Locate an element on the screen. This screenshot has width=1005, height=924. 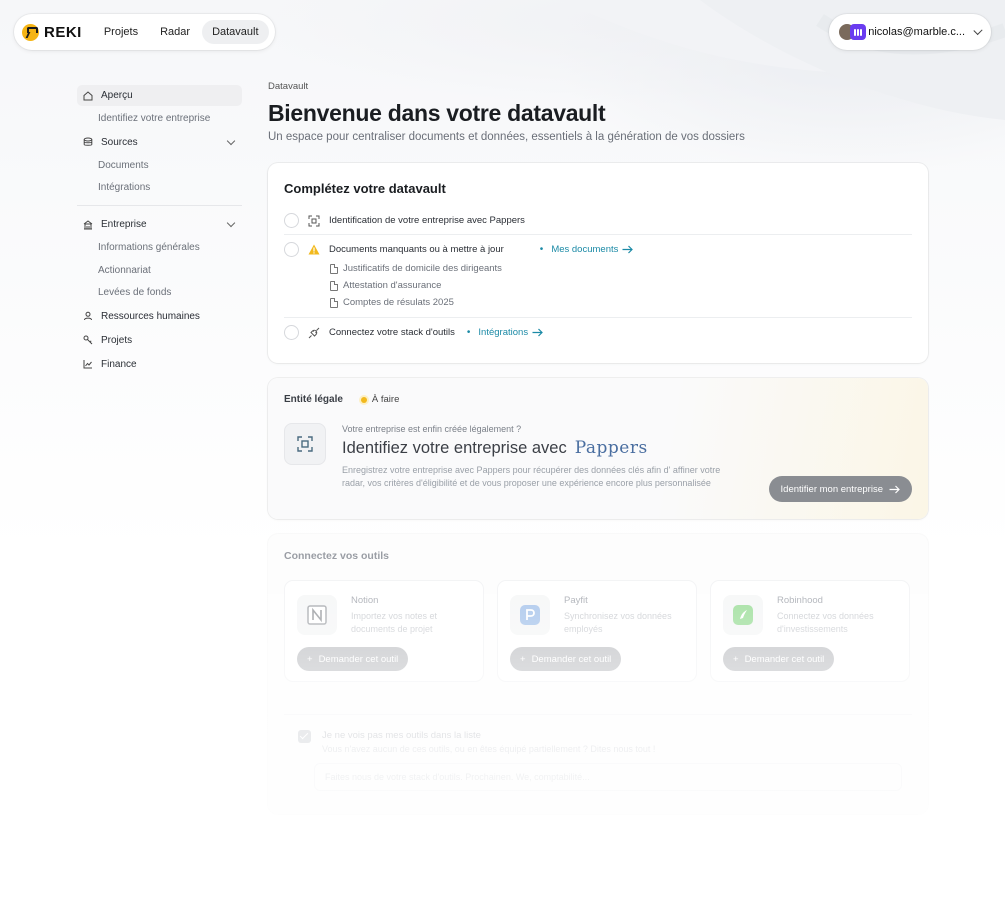
sidebar-item-entreprise: Entreprise is located at coordinates (159, 224).